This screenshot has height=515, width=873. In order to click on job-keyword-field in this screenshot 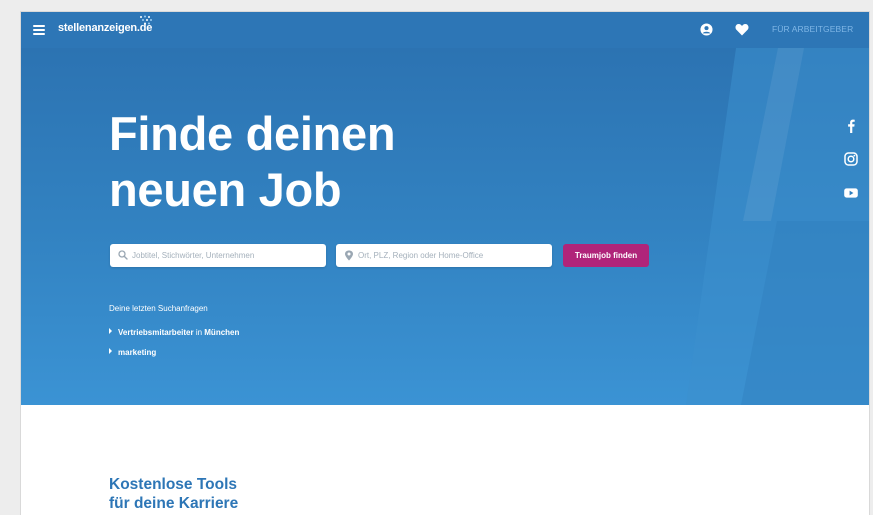, I will do `click(218, 255)`.